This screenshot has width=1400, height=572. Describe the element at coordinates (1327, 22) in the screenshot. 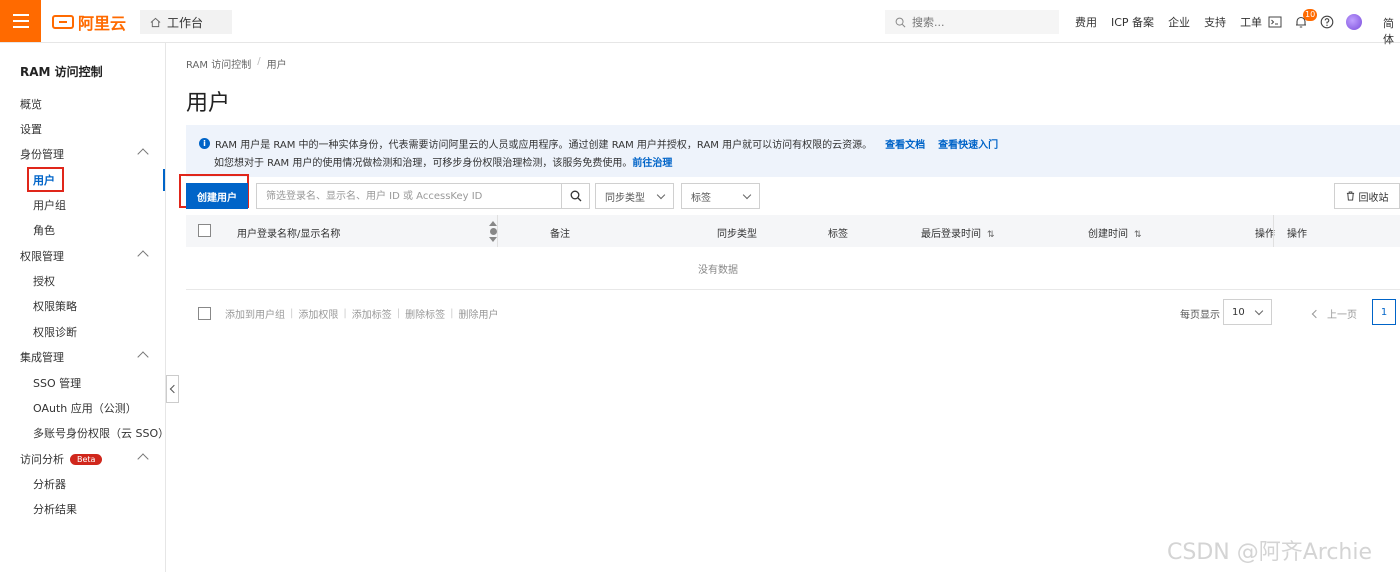

I see `help-icon` at that location.